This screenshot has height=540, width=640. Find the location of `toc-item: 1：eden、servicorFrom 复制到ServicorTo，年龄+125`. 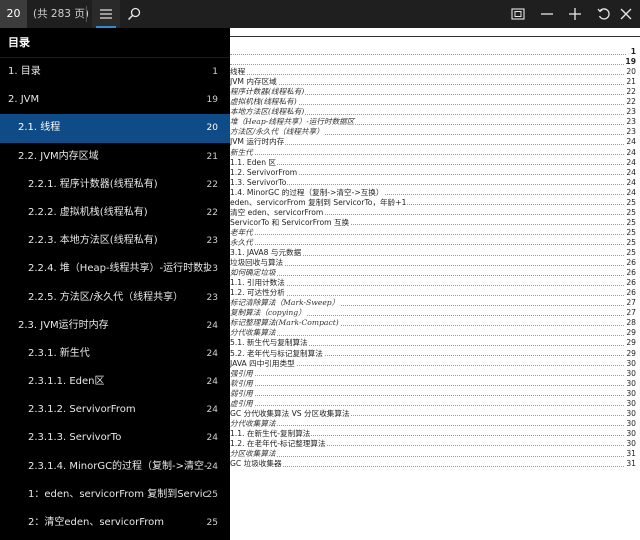

toc-item: 1：eden、servicorFrom 复制到ServicorTo，年龄+125 is located at coordinates (115, 495).